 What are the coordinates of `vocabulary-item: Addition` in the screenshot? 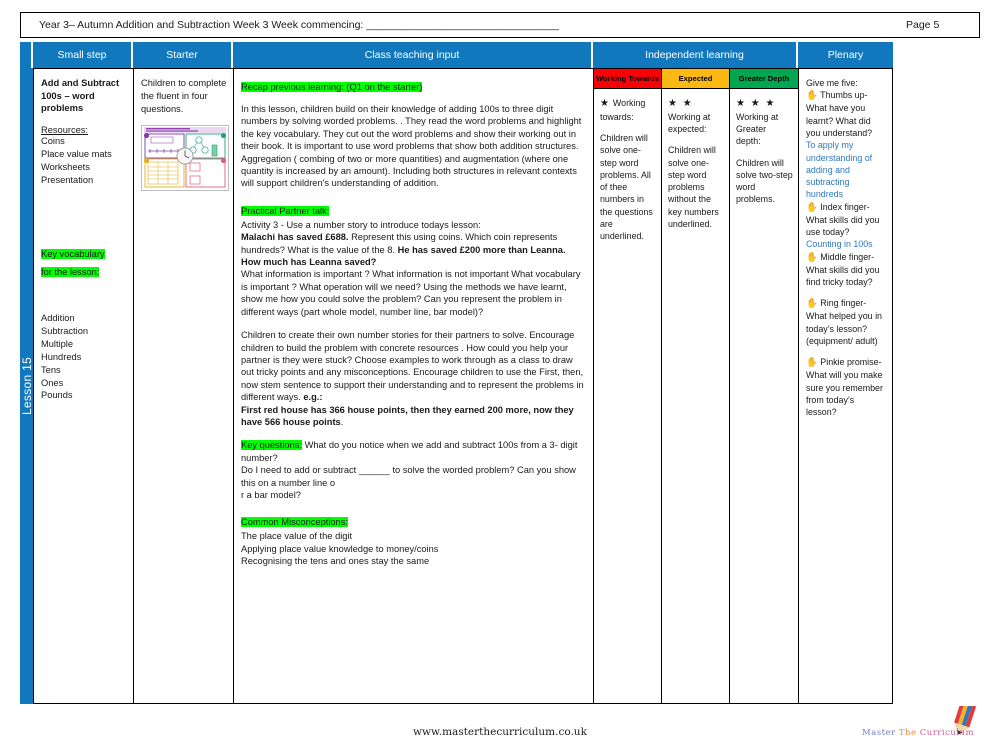 It's located at (58, 318).